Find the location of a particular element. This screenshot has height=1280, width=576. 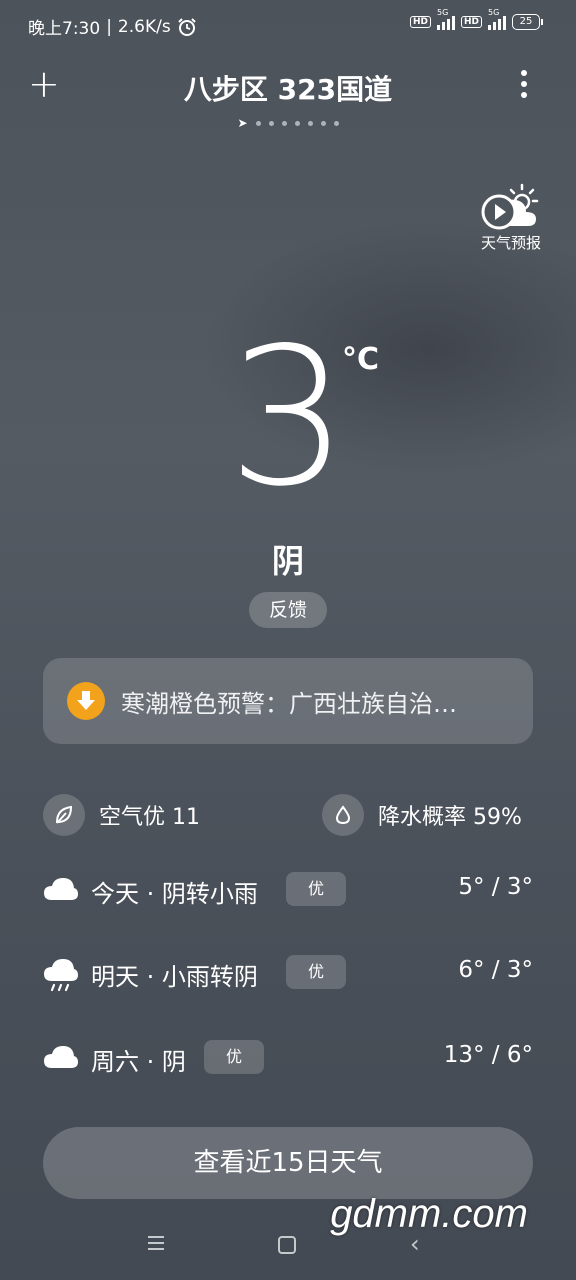

system-nav-bar: ‹ is located at coordinates (288, 1245).